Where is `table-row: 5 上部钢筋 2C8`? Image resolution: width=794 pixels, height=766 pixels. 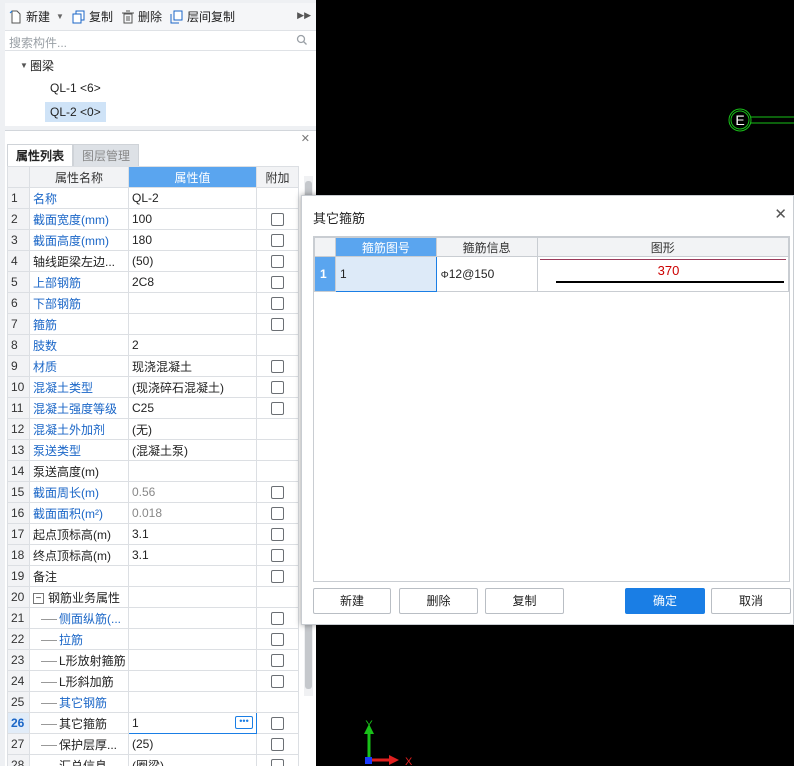 table-row: 5 上部钢筋 2C8 is located at coordinates (153, 282).